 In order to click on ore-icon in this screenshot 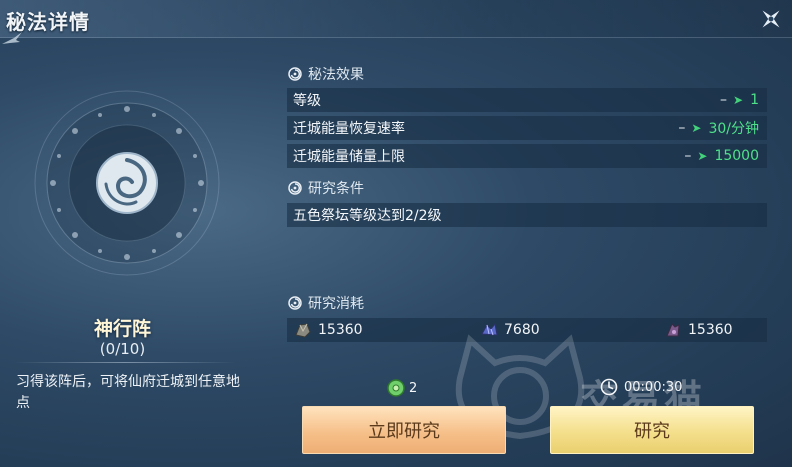, I will do `click(303, 330)`.